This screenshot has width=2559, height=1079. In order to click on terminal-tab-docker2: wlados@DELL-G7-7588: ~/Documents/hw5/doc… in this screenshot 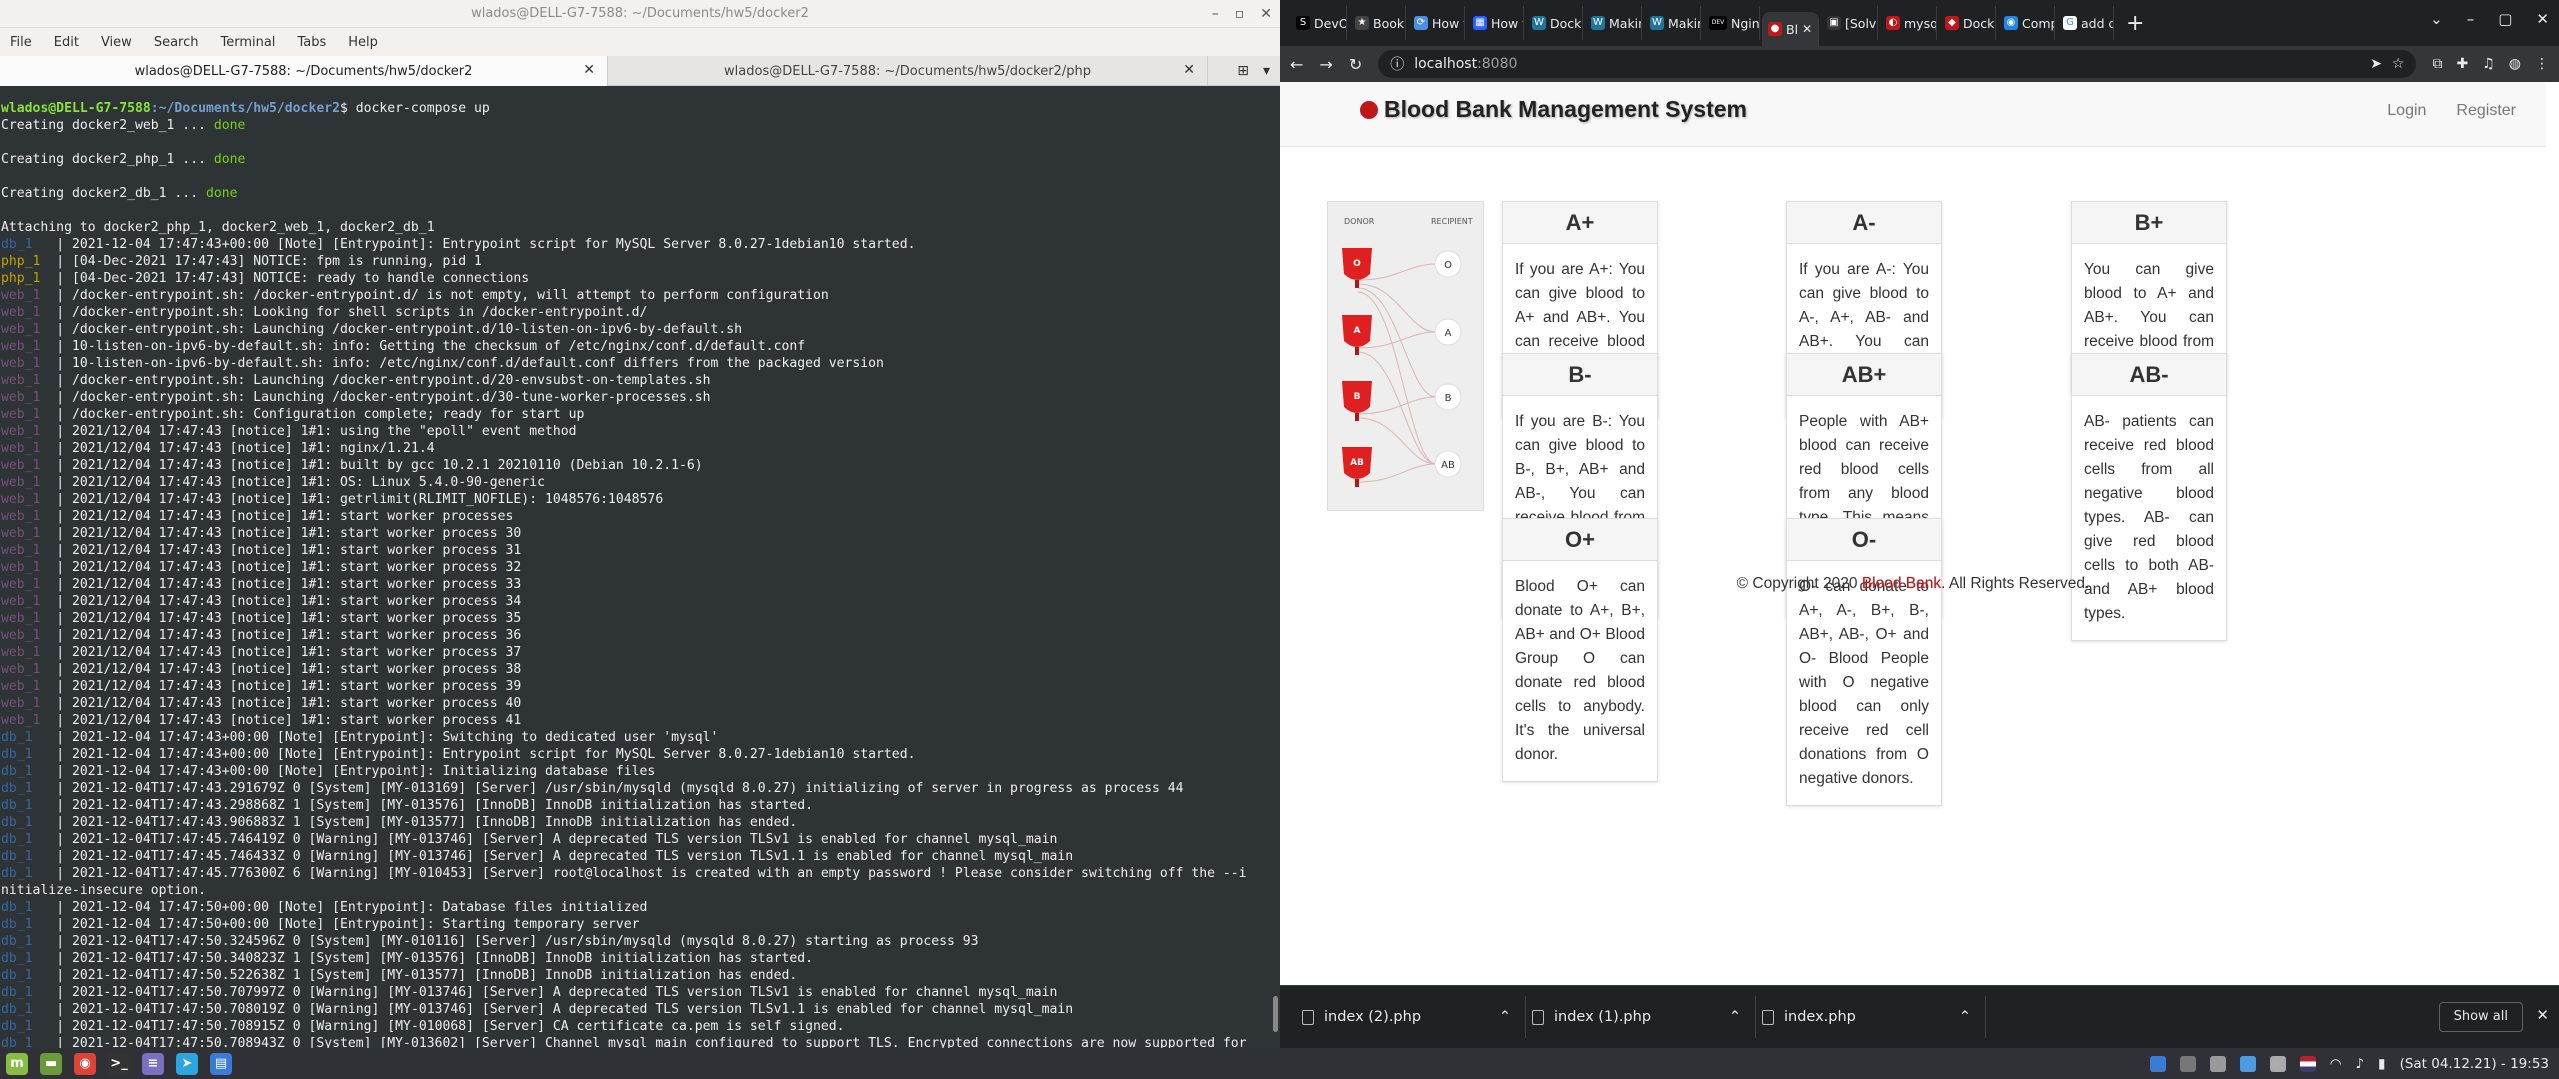, I will do `click(304, 71)`.